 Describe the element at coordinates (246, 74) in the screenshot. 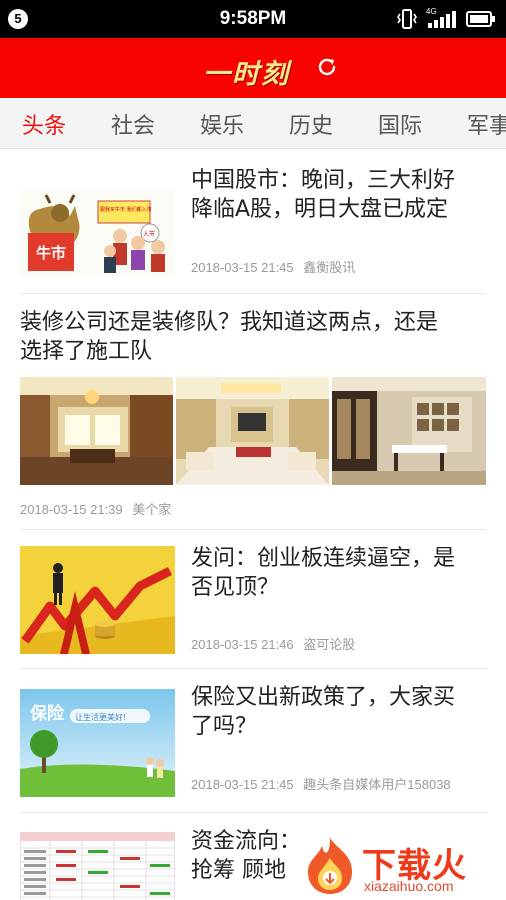

I see `app-title: 一时刻` at that location.